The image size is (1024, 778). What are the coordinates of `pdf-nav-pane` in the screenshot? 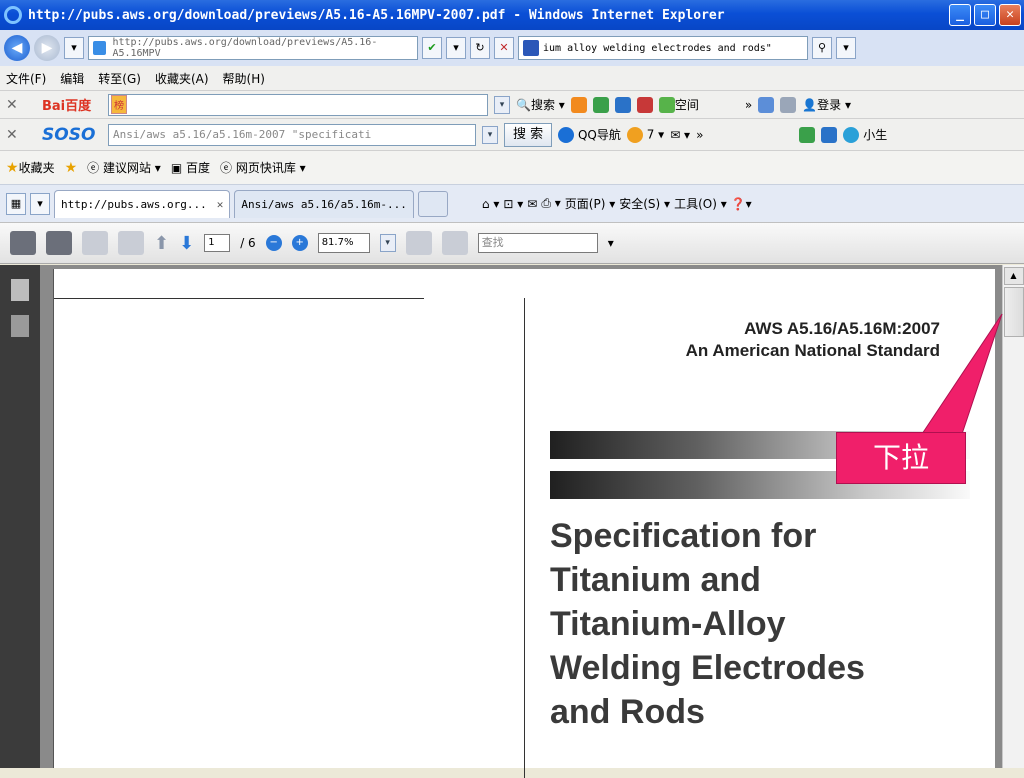 It's located at (20, 516).